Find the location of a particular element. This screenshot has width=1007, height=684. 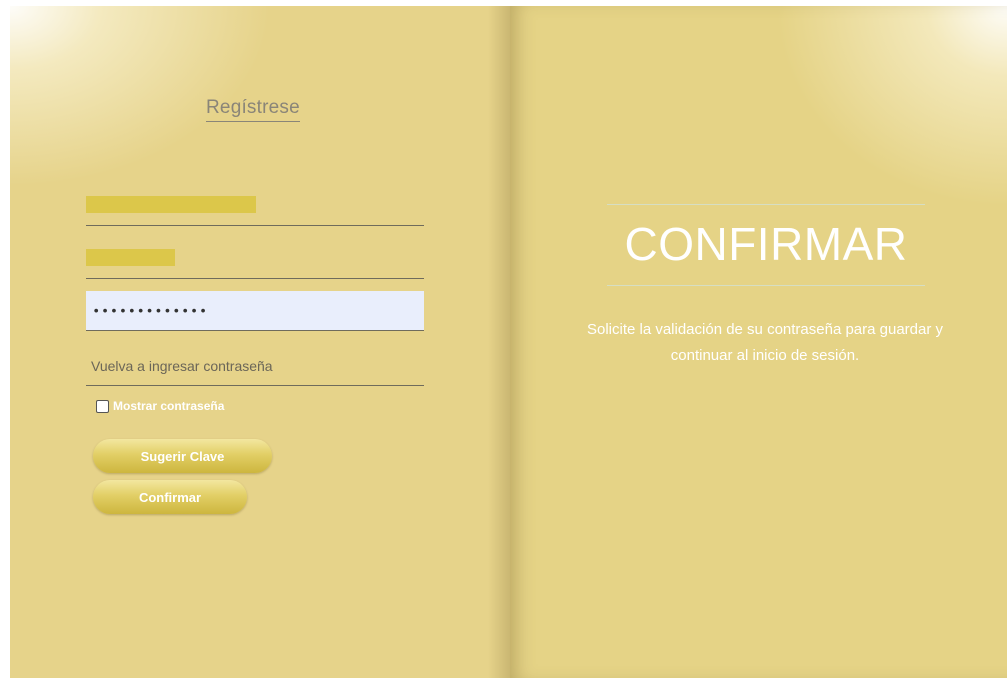

redacted-email-value is located at coordinates (130, 257).